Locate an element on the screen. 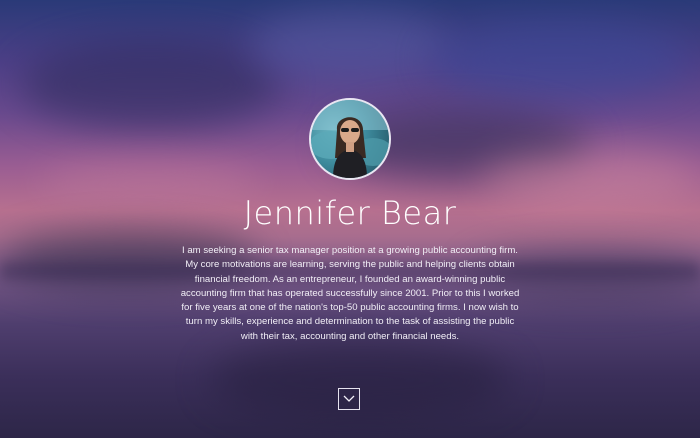 The width and height of the screenshot is (700, 438). profile-photo-icon is located at coordinates (350, 139).